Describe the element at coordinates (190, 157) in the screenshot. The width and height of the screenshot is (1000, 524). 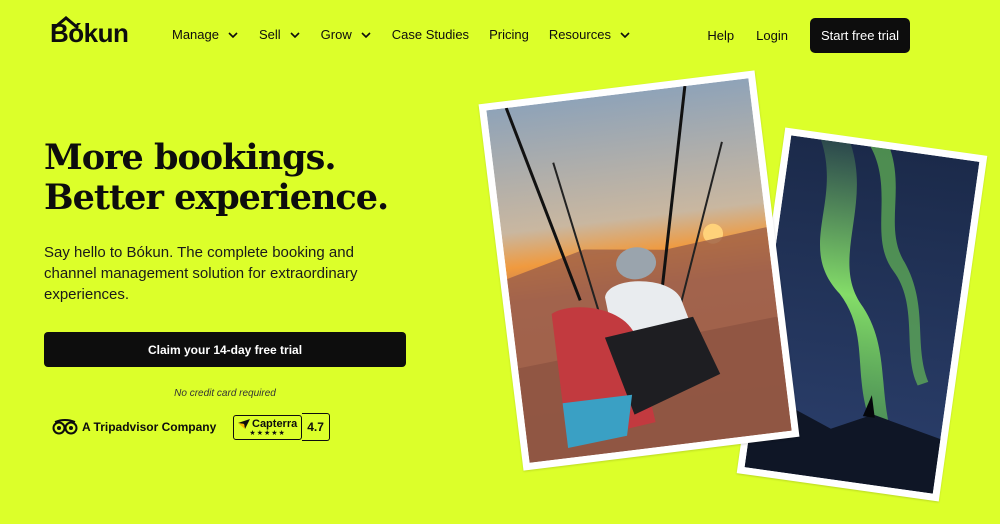
I see `hero-title-line-1: More bookings.` at that location.